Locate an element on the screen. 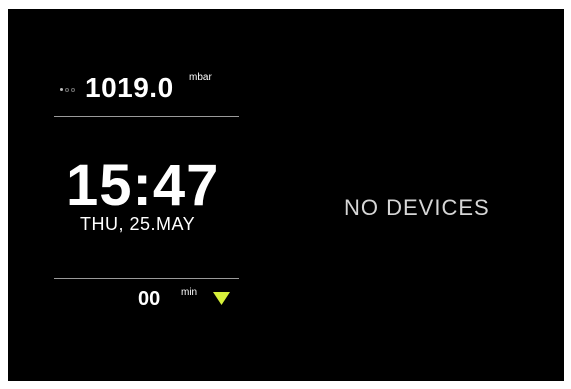  timer-value: 00 is located at coordinates (149, 299).